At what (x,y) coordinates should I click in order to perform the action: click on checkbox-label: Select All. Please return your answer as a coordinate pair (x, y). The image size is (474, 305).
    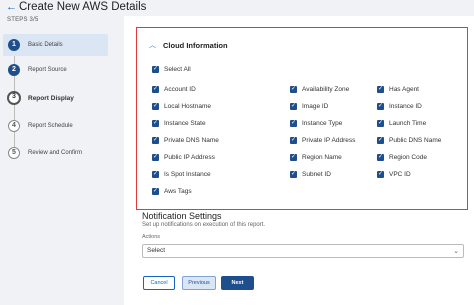
    Looking at the image, I should click on (177, 69).